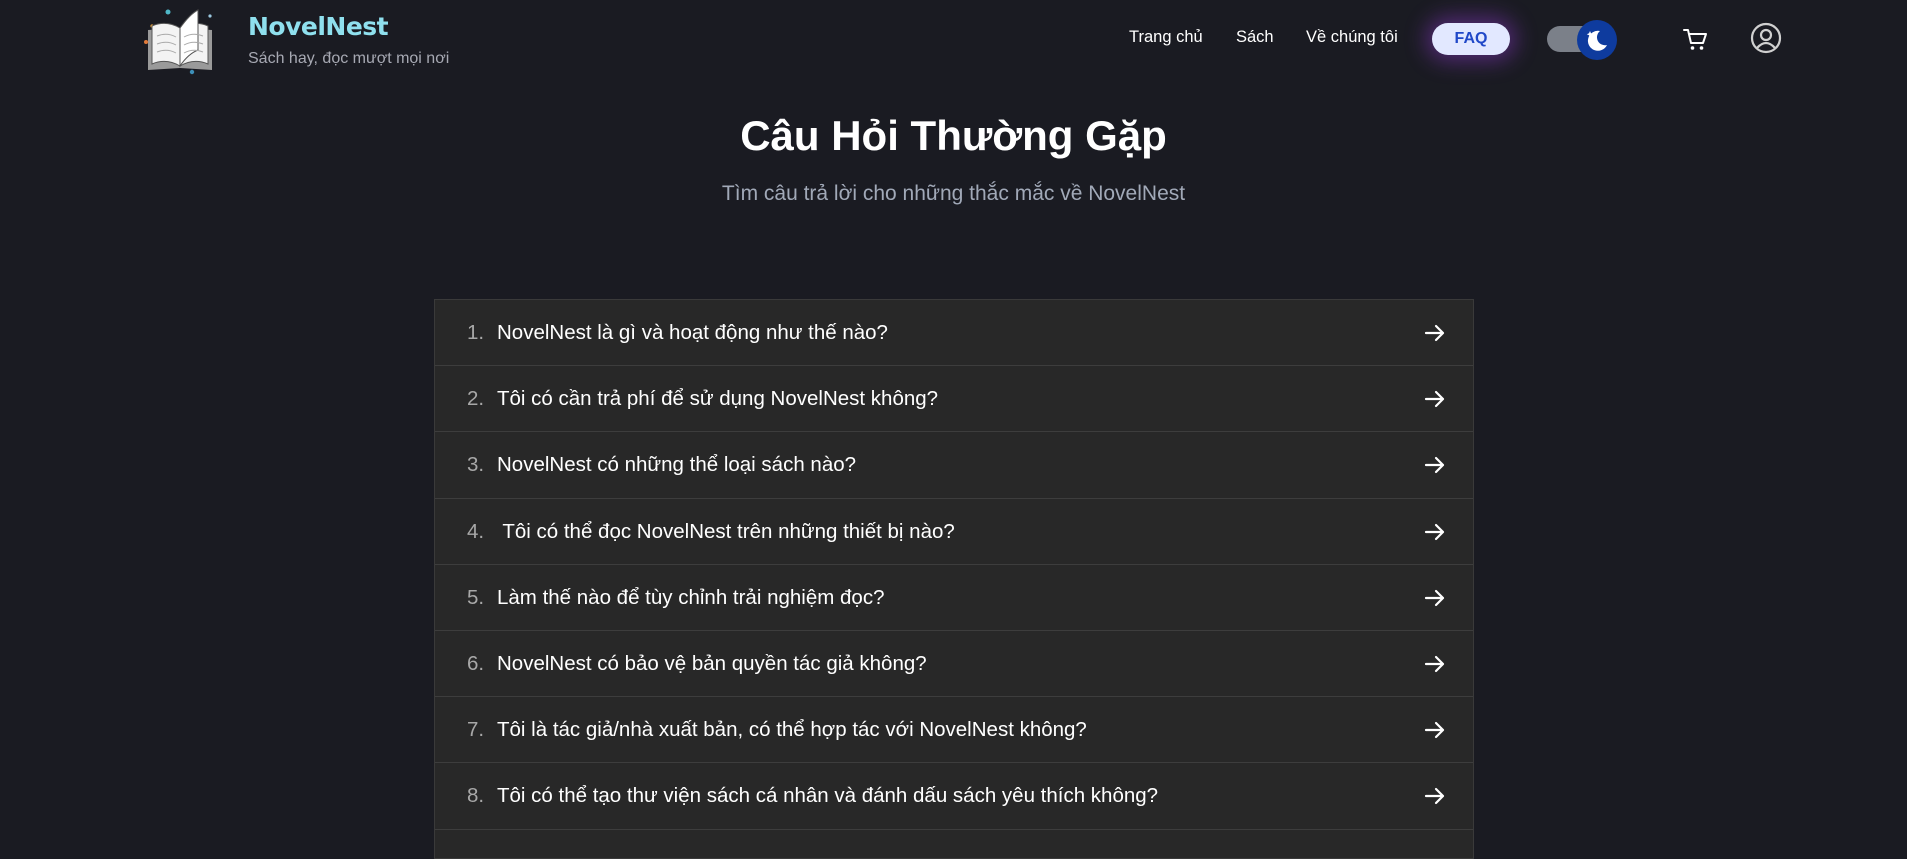 Image resolution: width=1907 pixels, height=859 pixels. I want to click on nav-about-link: Về chúng tôi, so click(1352, 37).